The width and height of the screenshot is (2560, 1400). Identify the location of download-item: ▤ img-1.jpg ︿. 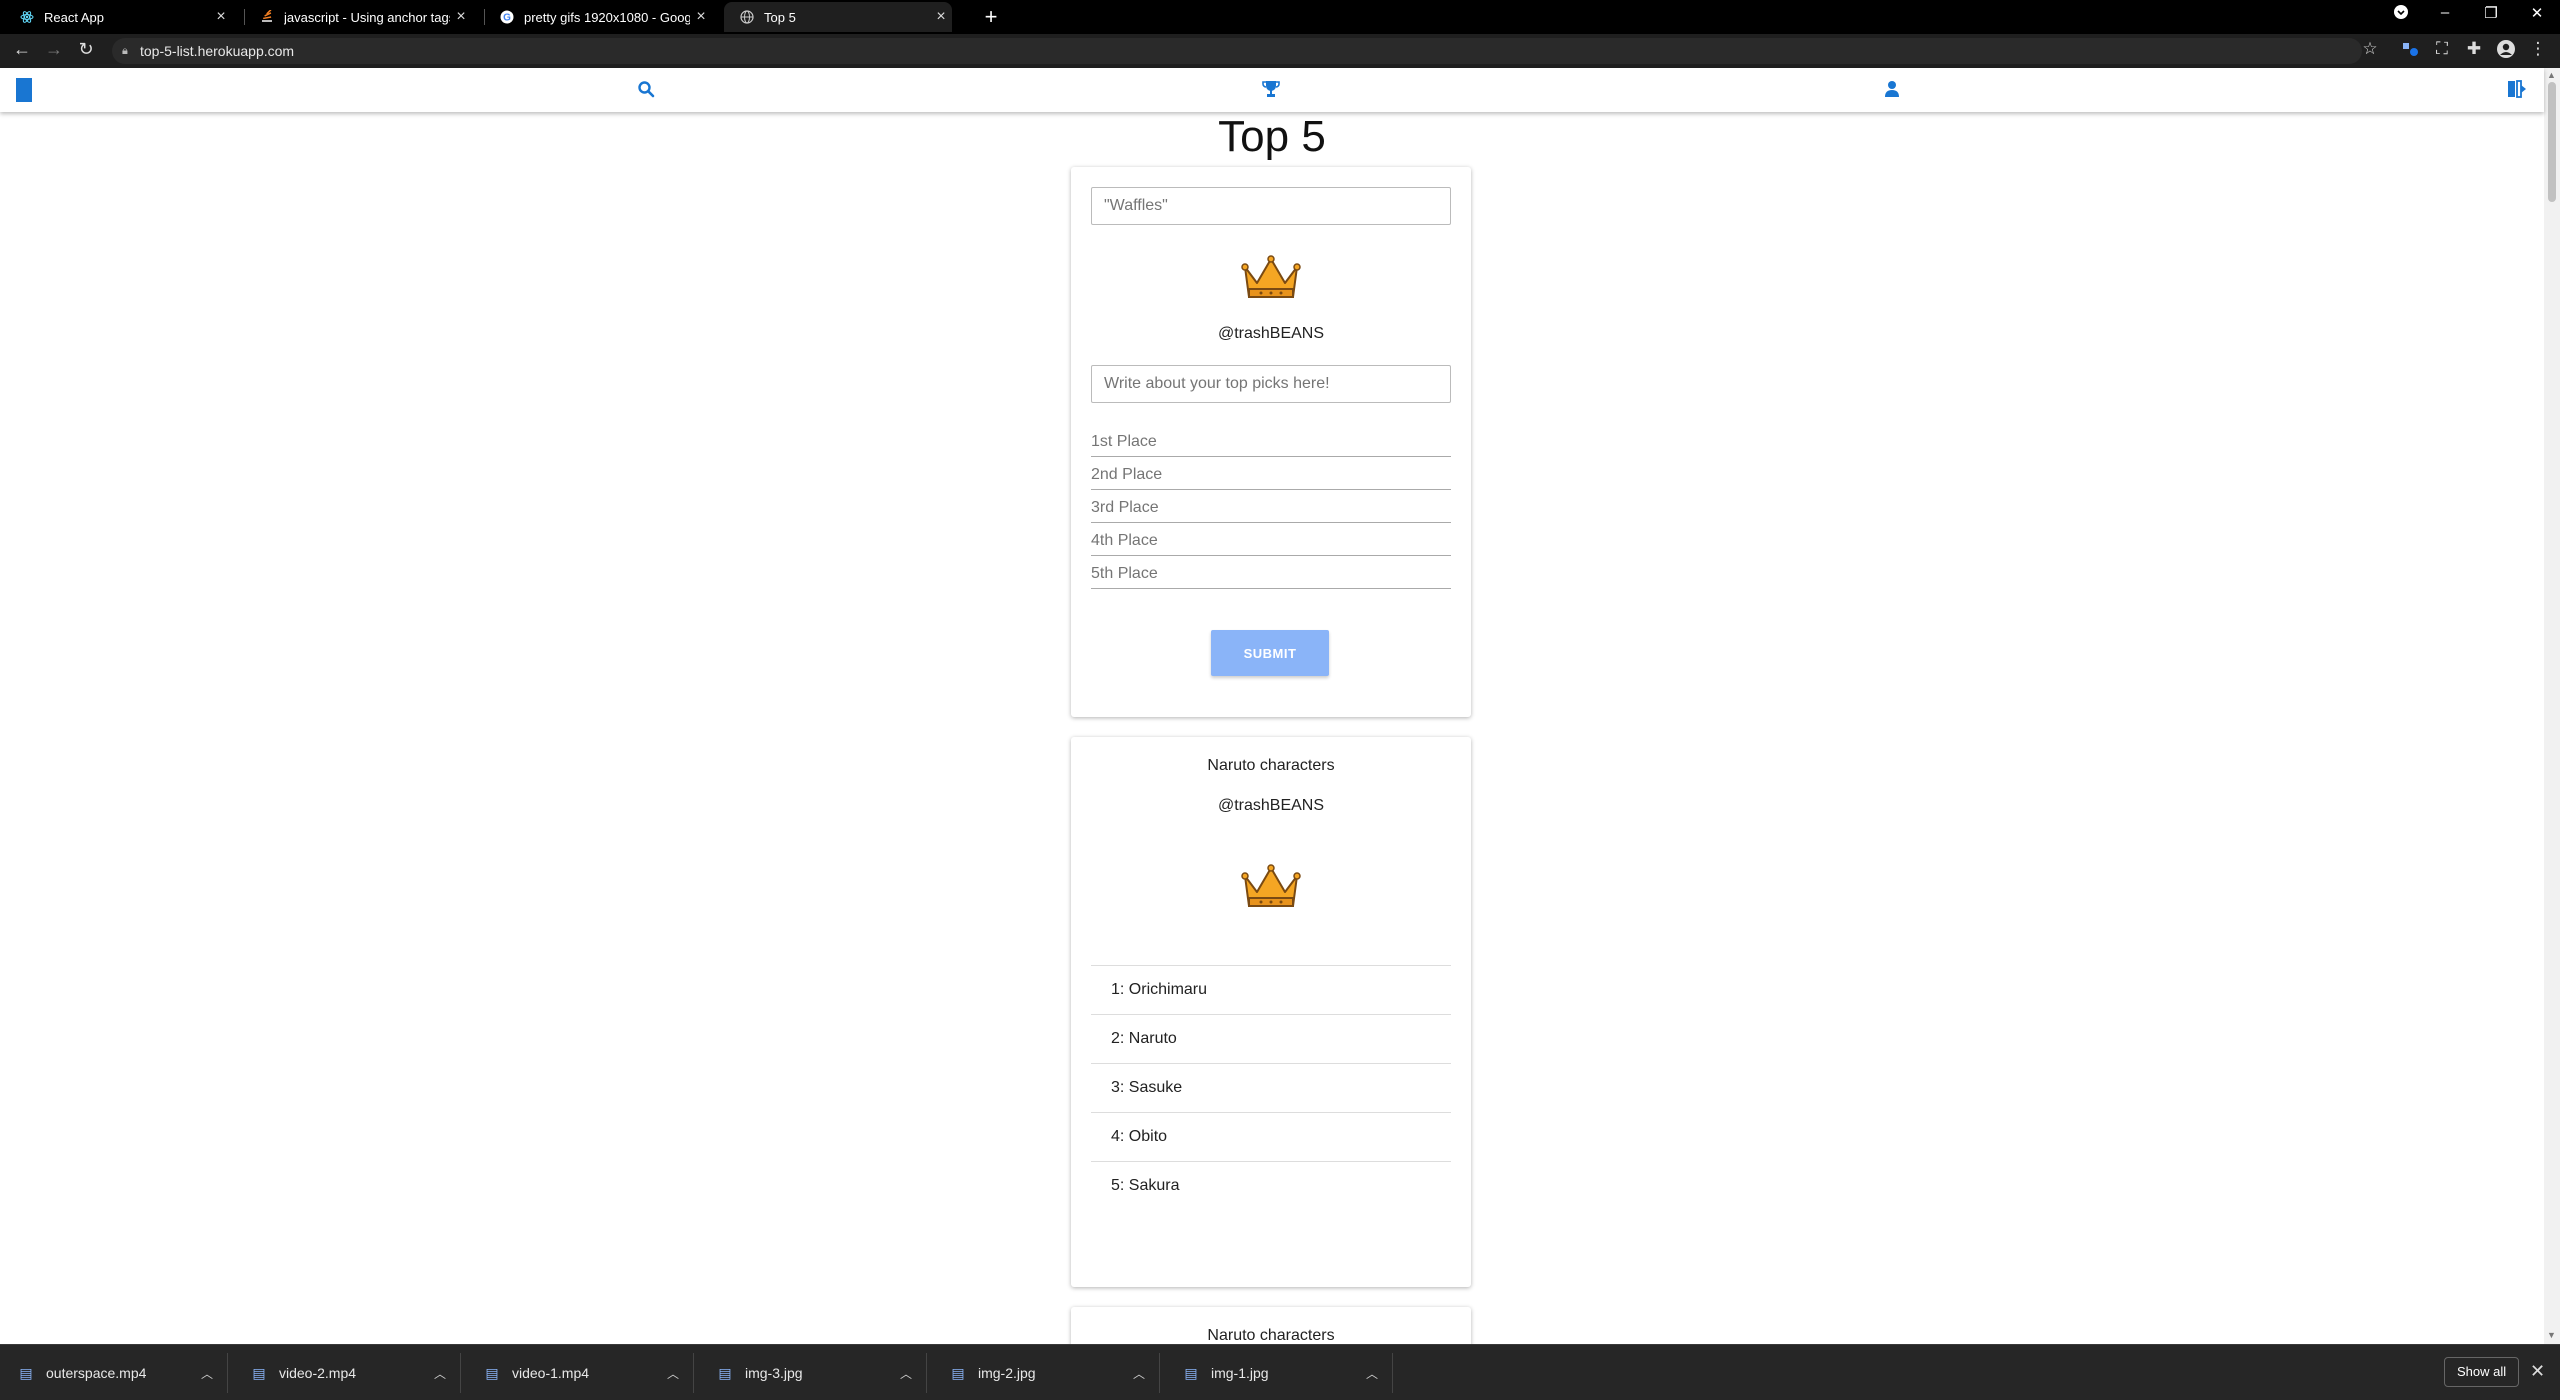
(1279, 1373).